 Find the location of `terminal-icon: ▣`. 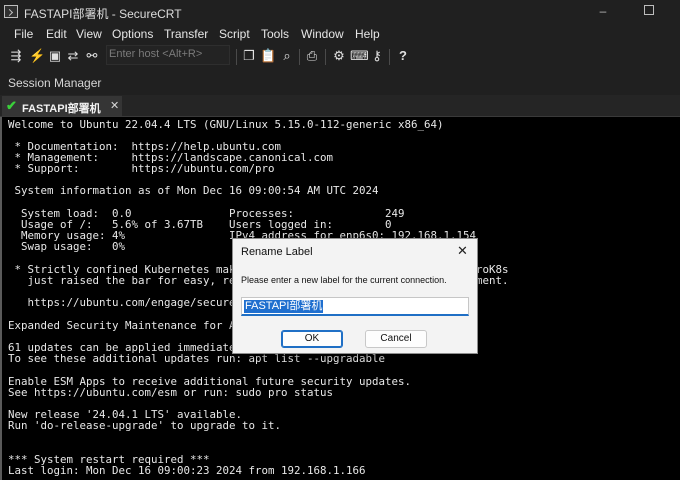

terminal-icon: ▣ is located at coordinates (55, 55).